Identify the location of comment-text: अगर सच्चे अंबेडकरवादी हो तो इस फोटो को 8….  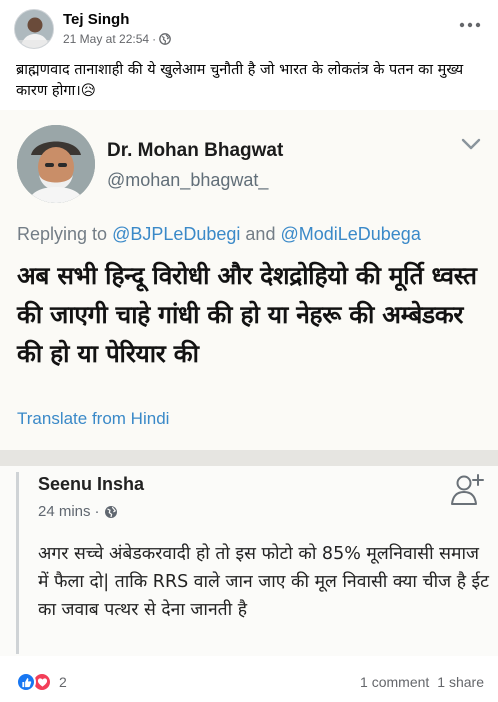
(263, 582).